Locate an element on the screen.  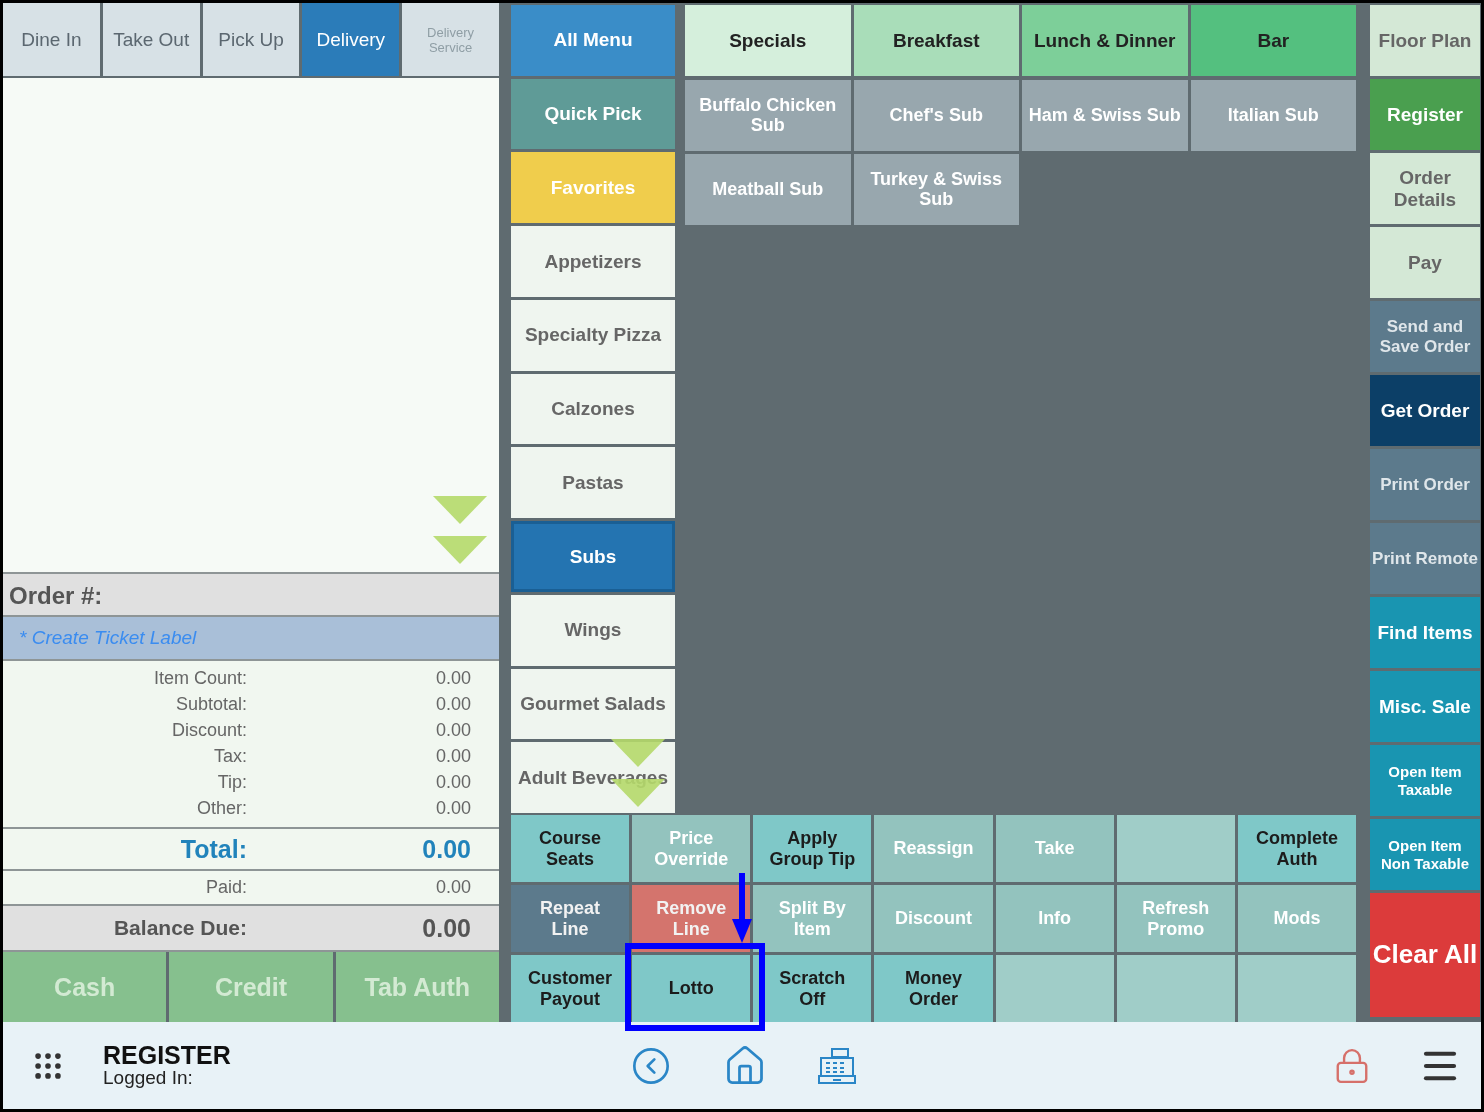
logged-in-label: Logged In: is located at coordinates (148, 1078).